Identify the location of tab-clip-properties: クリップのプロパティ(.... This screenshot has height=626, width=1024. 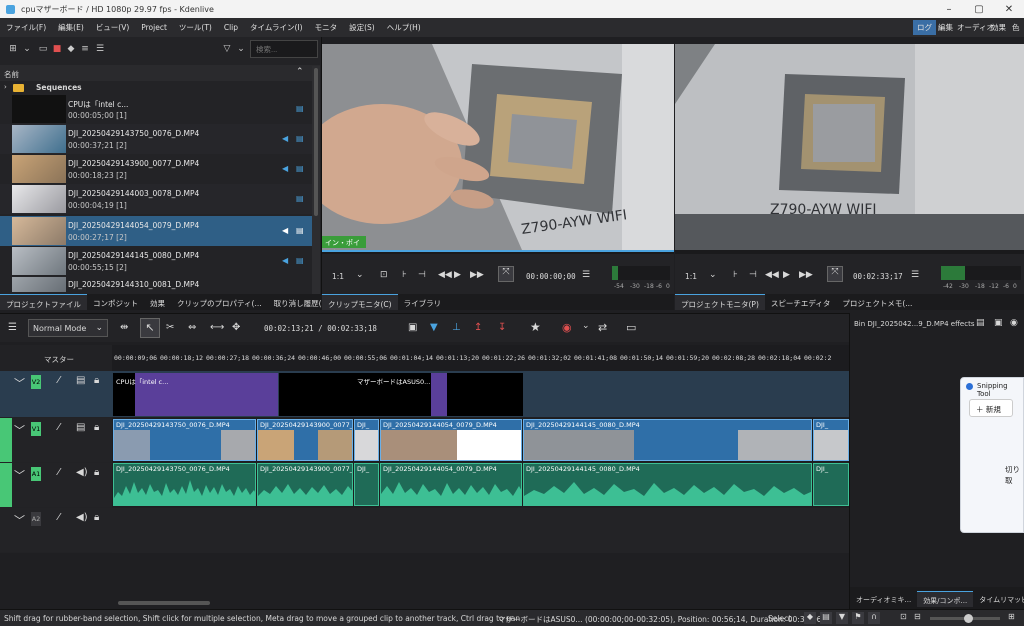
(219, 302).